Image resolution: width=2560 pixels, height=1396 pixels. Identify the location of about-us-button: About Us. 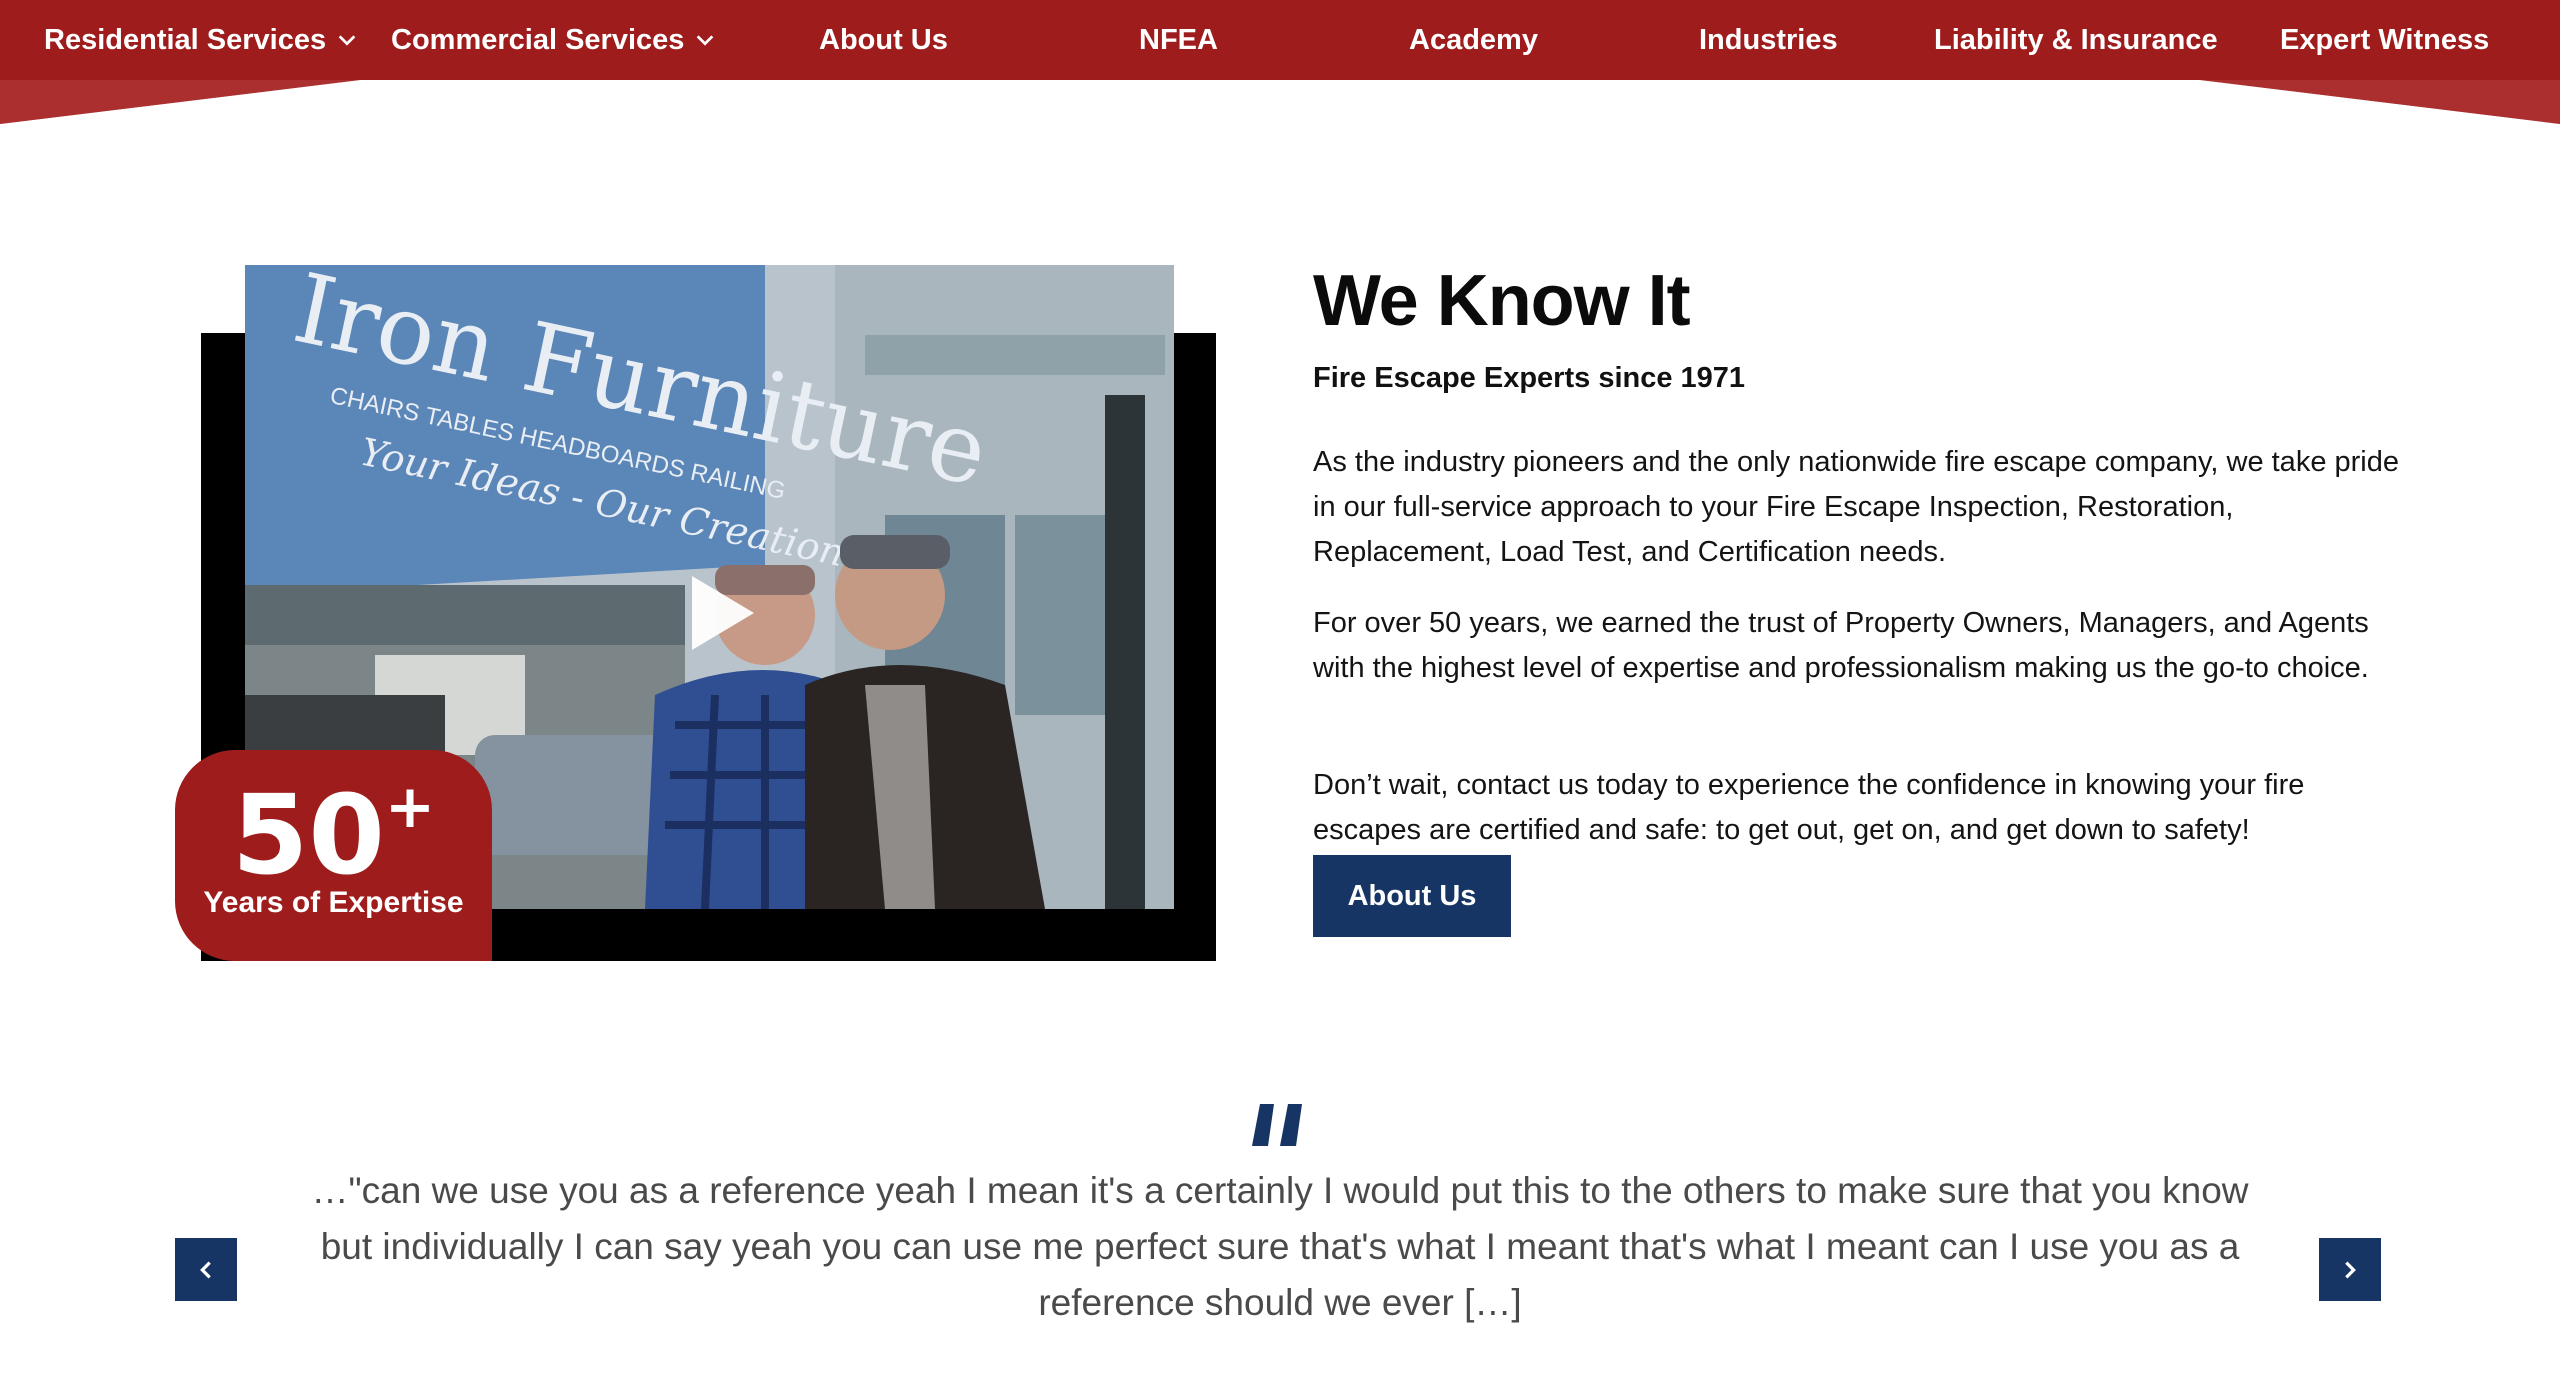
(1412, 896).